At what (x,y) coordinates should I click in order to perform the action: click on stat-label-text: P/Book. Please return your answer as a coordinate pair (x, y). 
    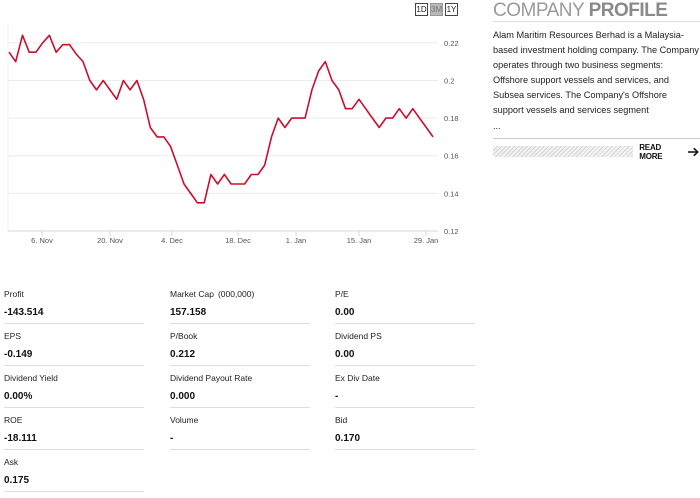
    Looking at the image, I should click on (184, 336).